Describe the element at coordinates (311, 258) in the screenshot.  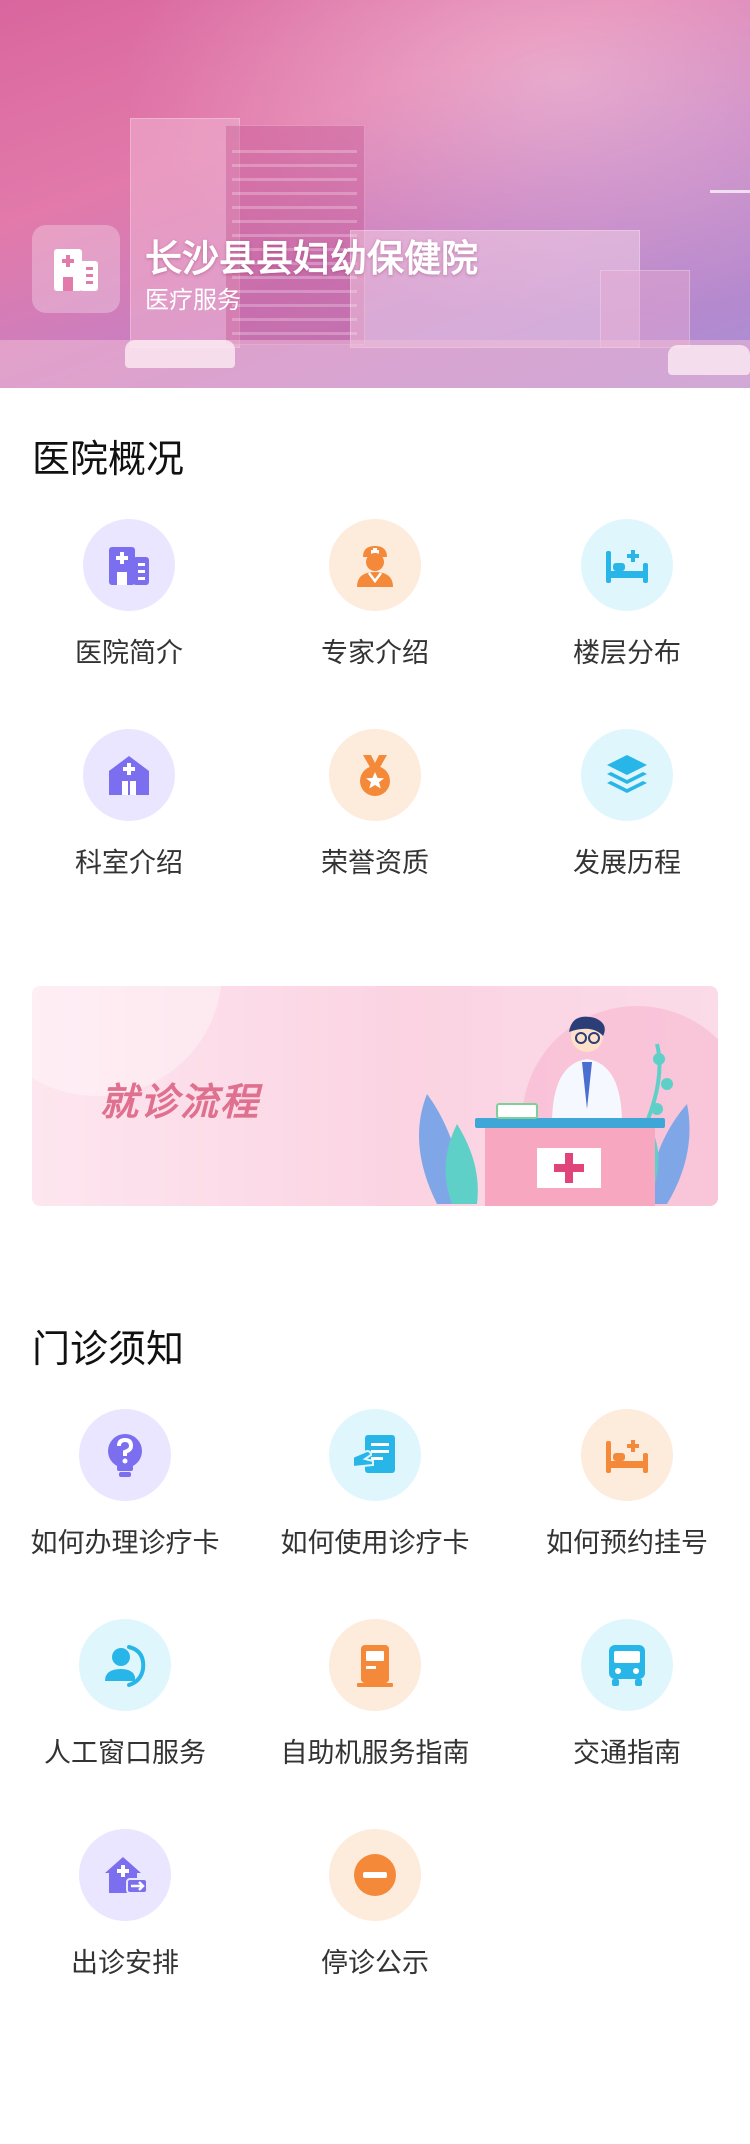
I see `hospital-name: 长沙县县妇幼保健院` at that location.